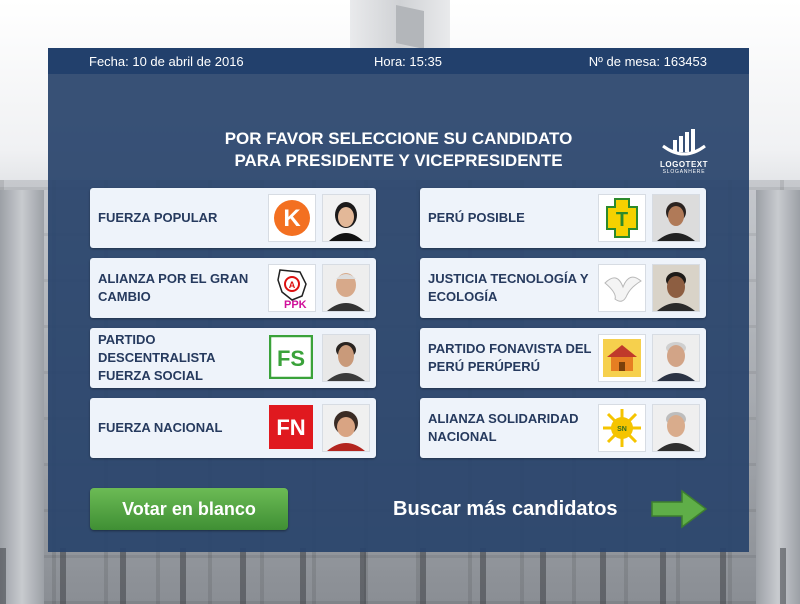 This screenshot has width=800, height=604. Describe the element at coordinates (233, 358) in the screenshot. I see `candidate-card-fuerza-social: PARTIDO DESCENTRALISTA FUERZA SOCIAL FS` at that location.